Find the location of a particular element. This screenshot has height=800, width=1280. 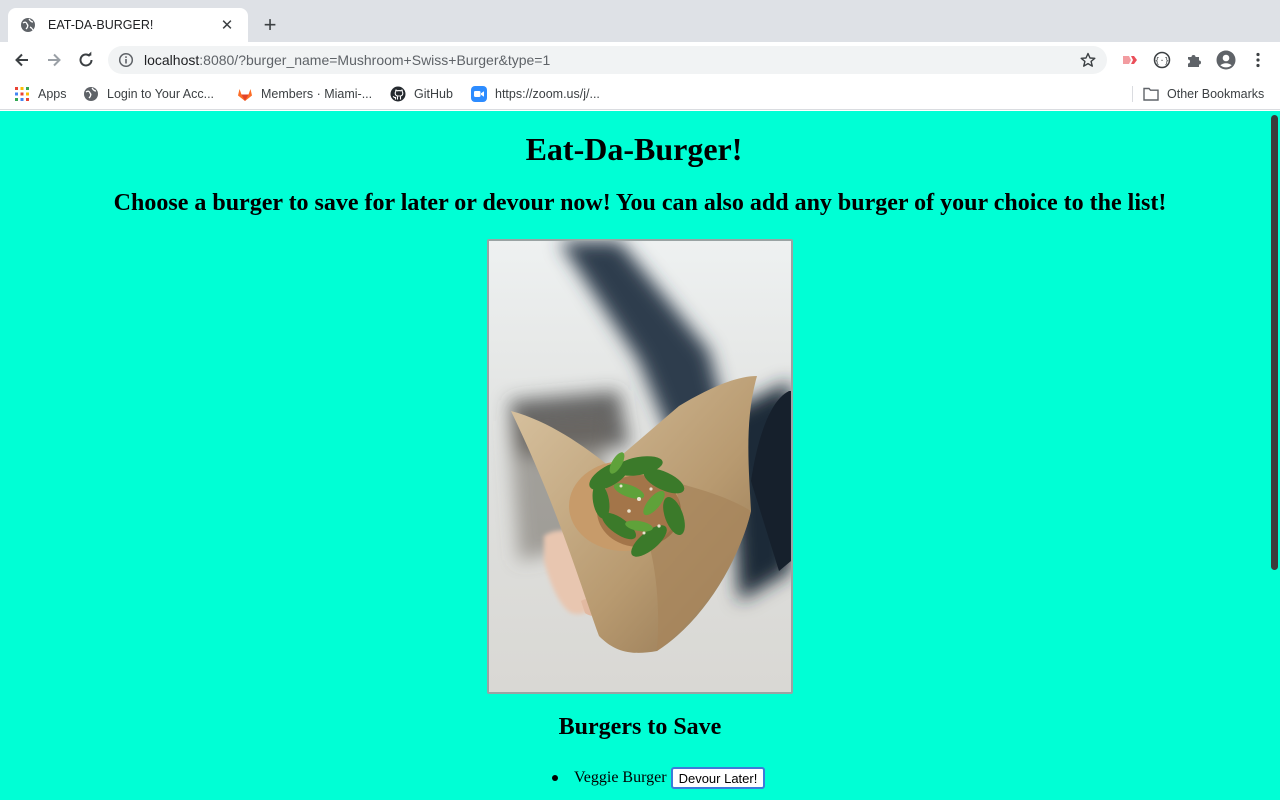

back-button is located at coordinates (22, 60).